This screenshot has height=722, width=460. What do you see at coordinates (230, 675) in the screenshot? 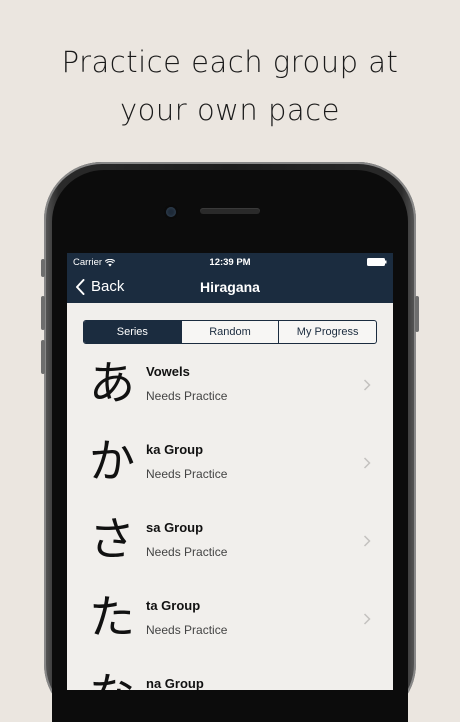
I see `list-item: な na Group` at bounding box center [230, 675].